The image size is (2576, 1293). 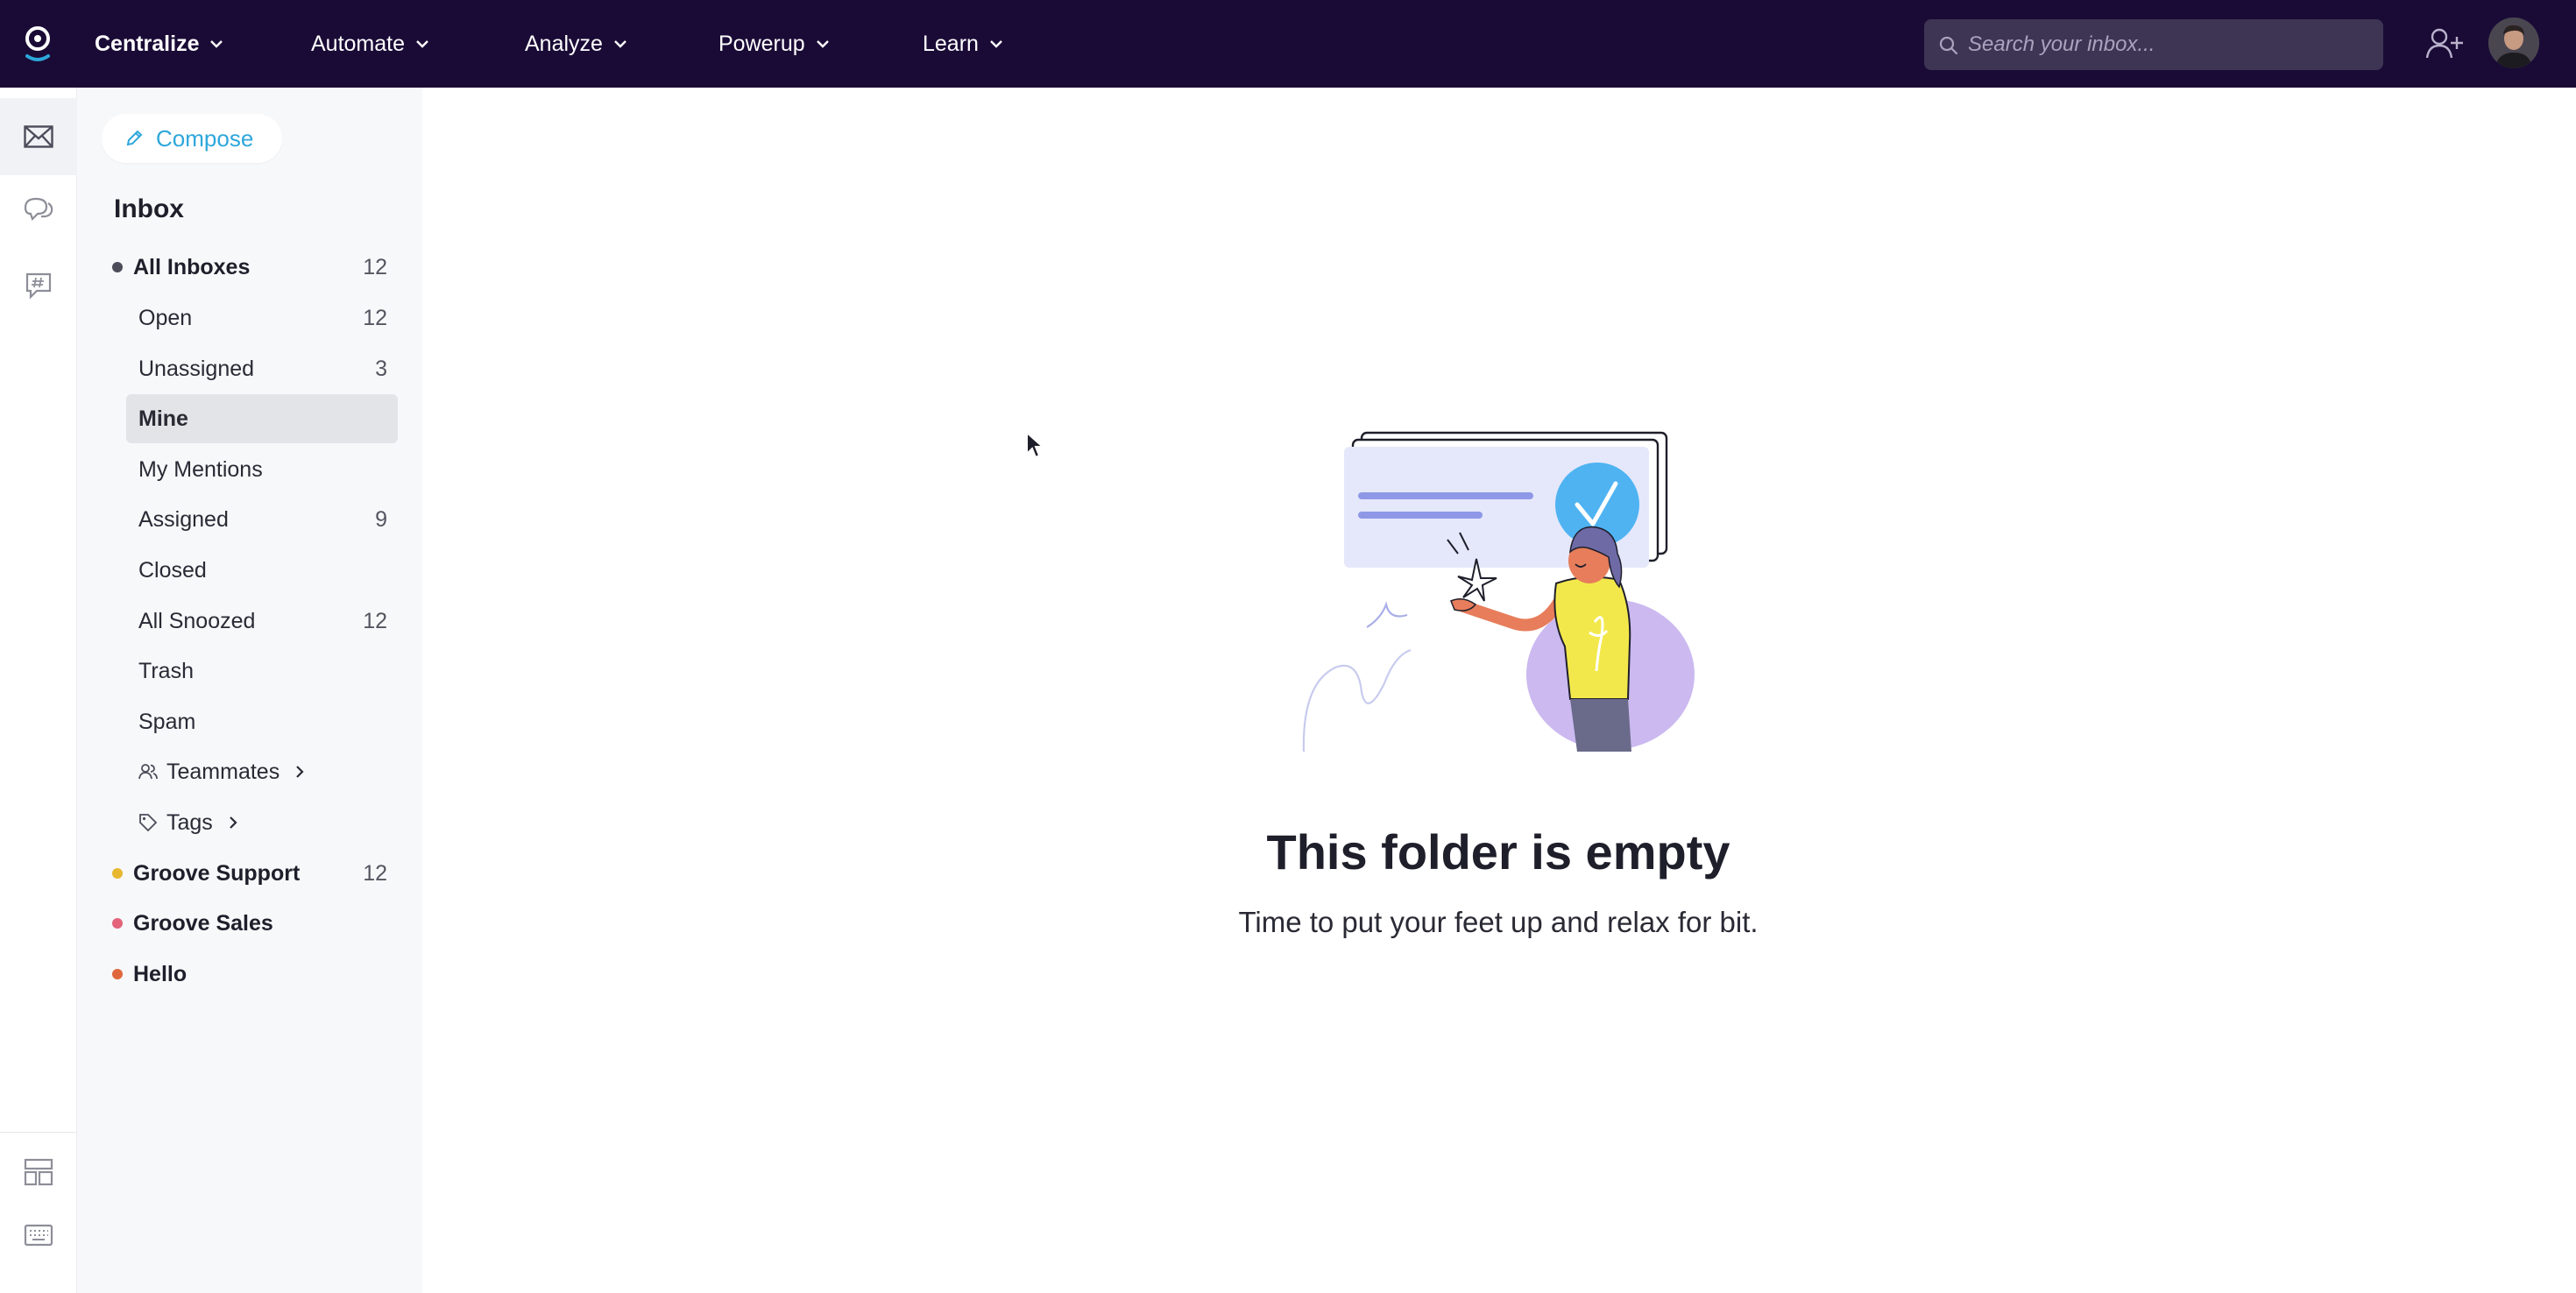 What do you see at coordinates (163, 418) in the screenshot?
I see `folder-label: Mine` at bounding box center [163, 418].